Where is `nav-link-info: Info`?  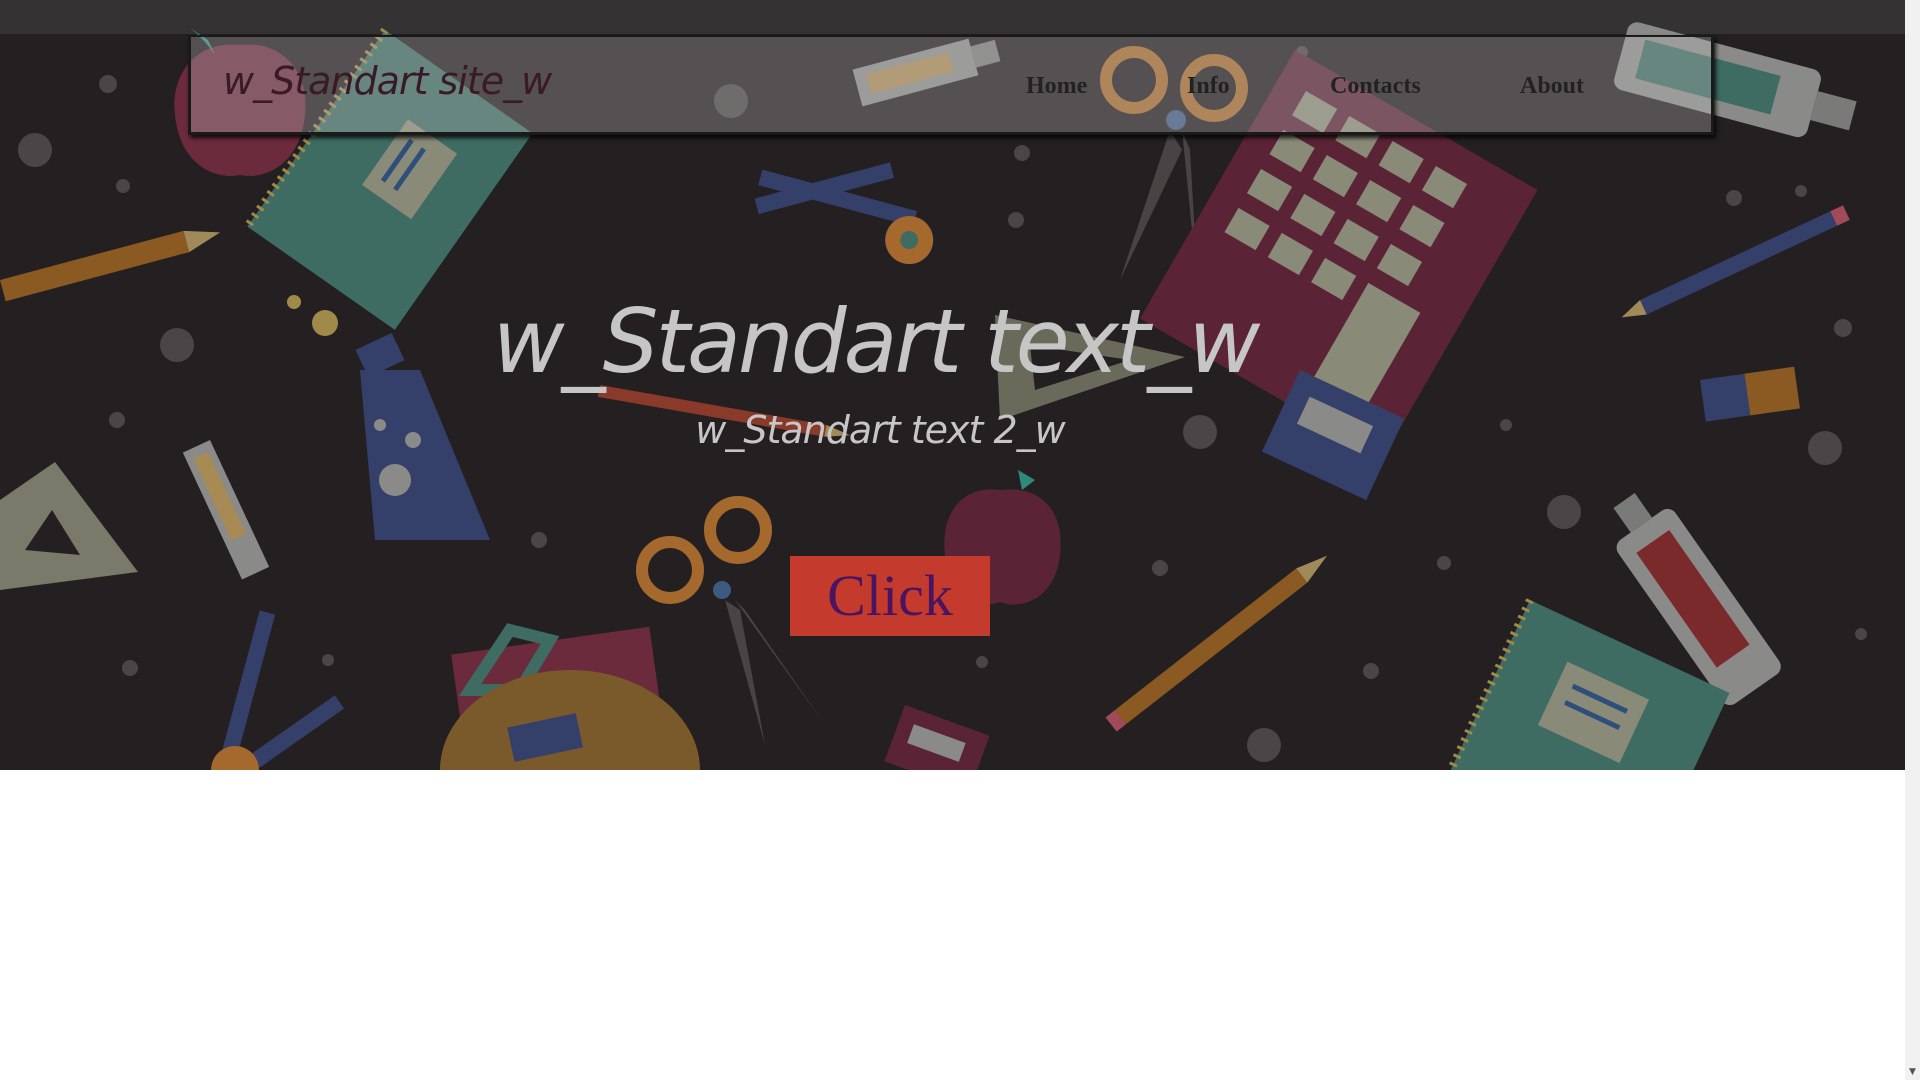 nav-link-info: Info is located at coordinates (1208, 86).